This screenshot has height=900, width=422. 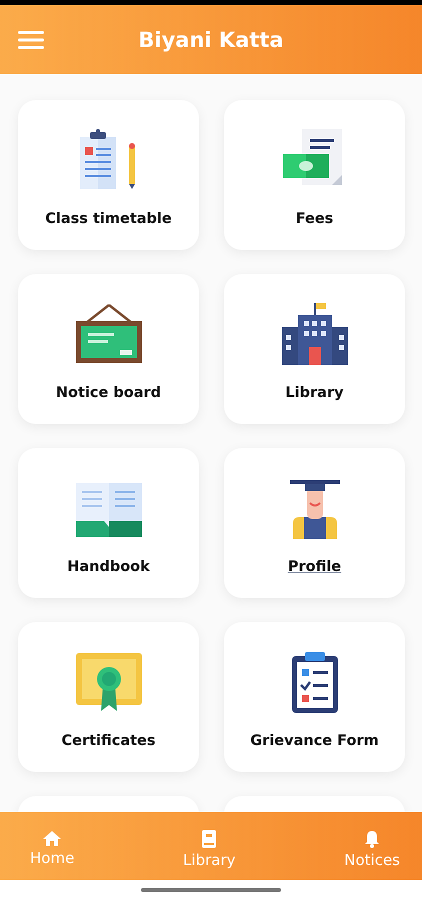 What do you see at coordinates (109, 334) in the screenshot?
I see `chalkboard-icon` at bounding box center [109, 334].